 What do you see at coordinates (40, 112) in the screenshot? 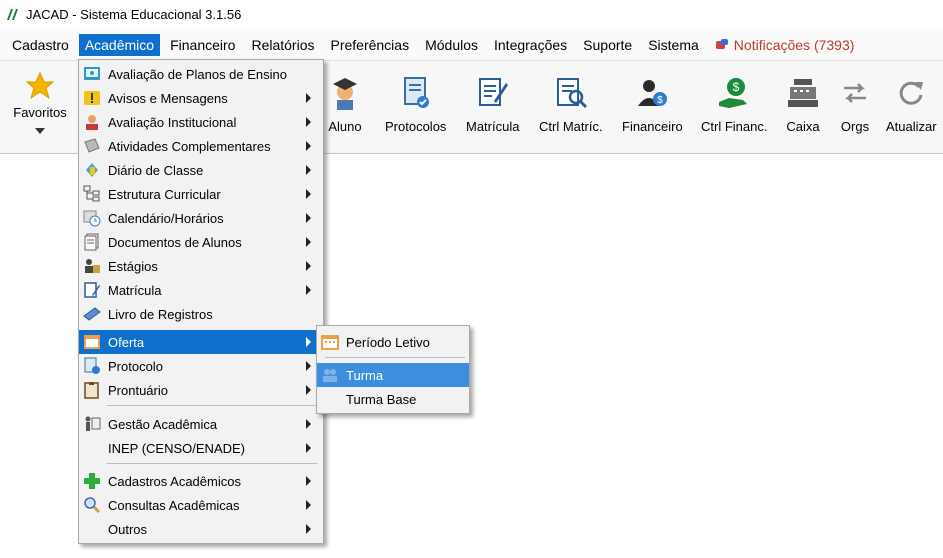
I see `favorites-label: Favoritos` at bounding box center [40, 112].